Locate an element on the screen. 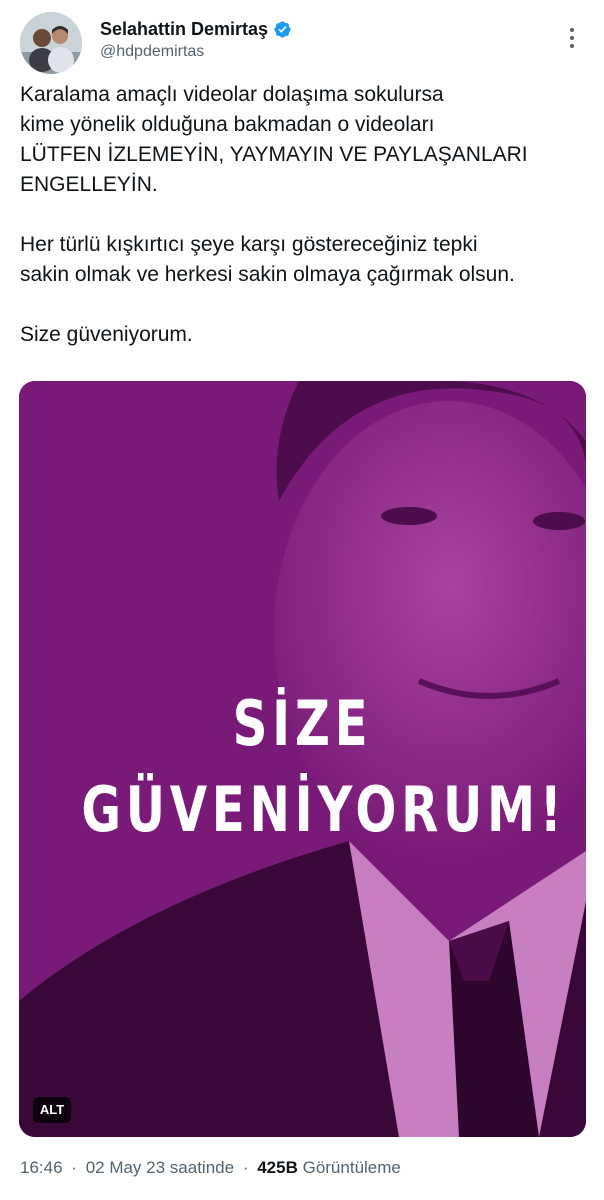 This screenshot has width=604, height=1200. author-name-row: Selahattin Demirtaş is located at coordinates (196, 29).